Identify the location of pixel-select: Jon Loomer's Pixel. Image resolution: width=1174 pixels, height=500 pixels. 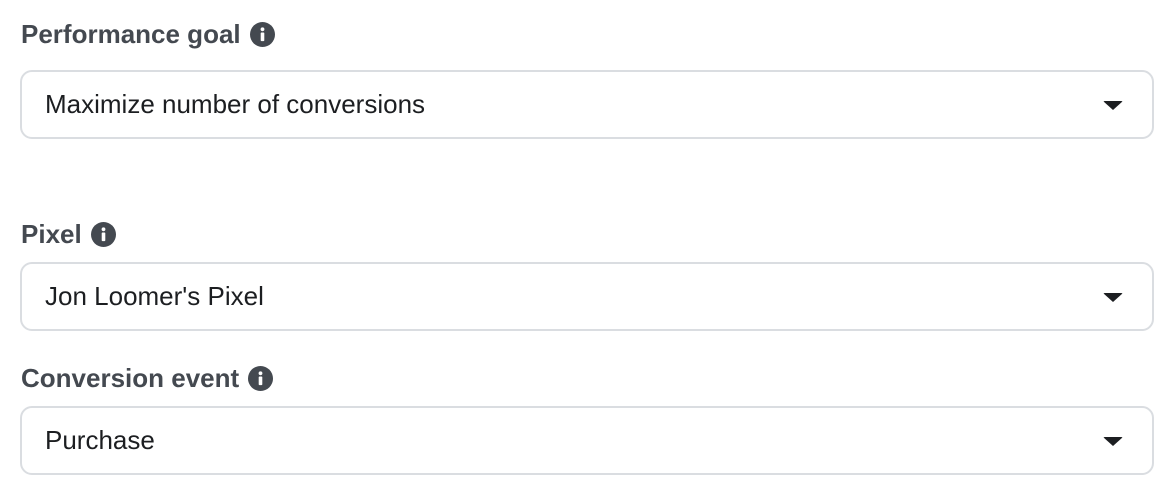
(587, 296).